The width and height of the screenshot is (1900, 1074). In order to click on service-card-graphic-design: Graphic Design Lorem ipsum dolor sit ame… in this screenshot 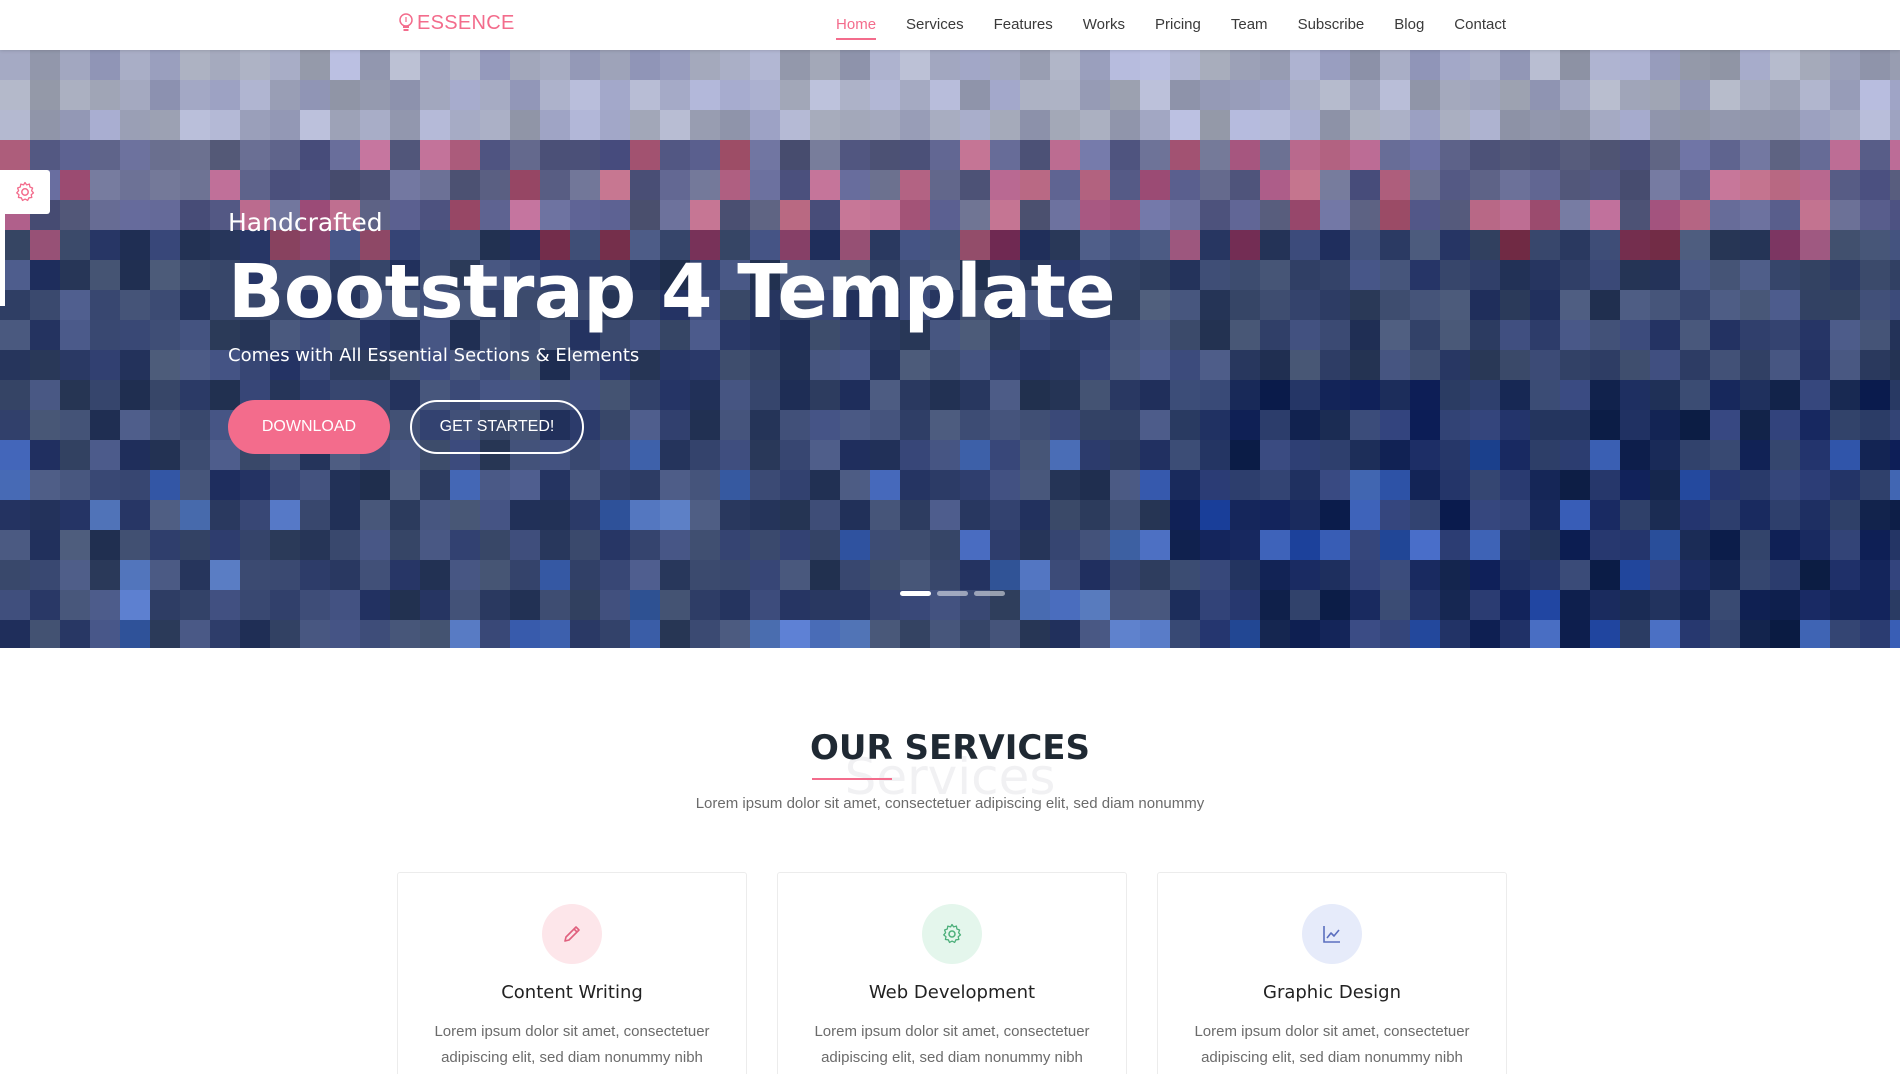, I will do `click(1332, 973)`.